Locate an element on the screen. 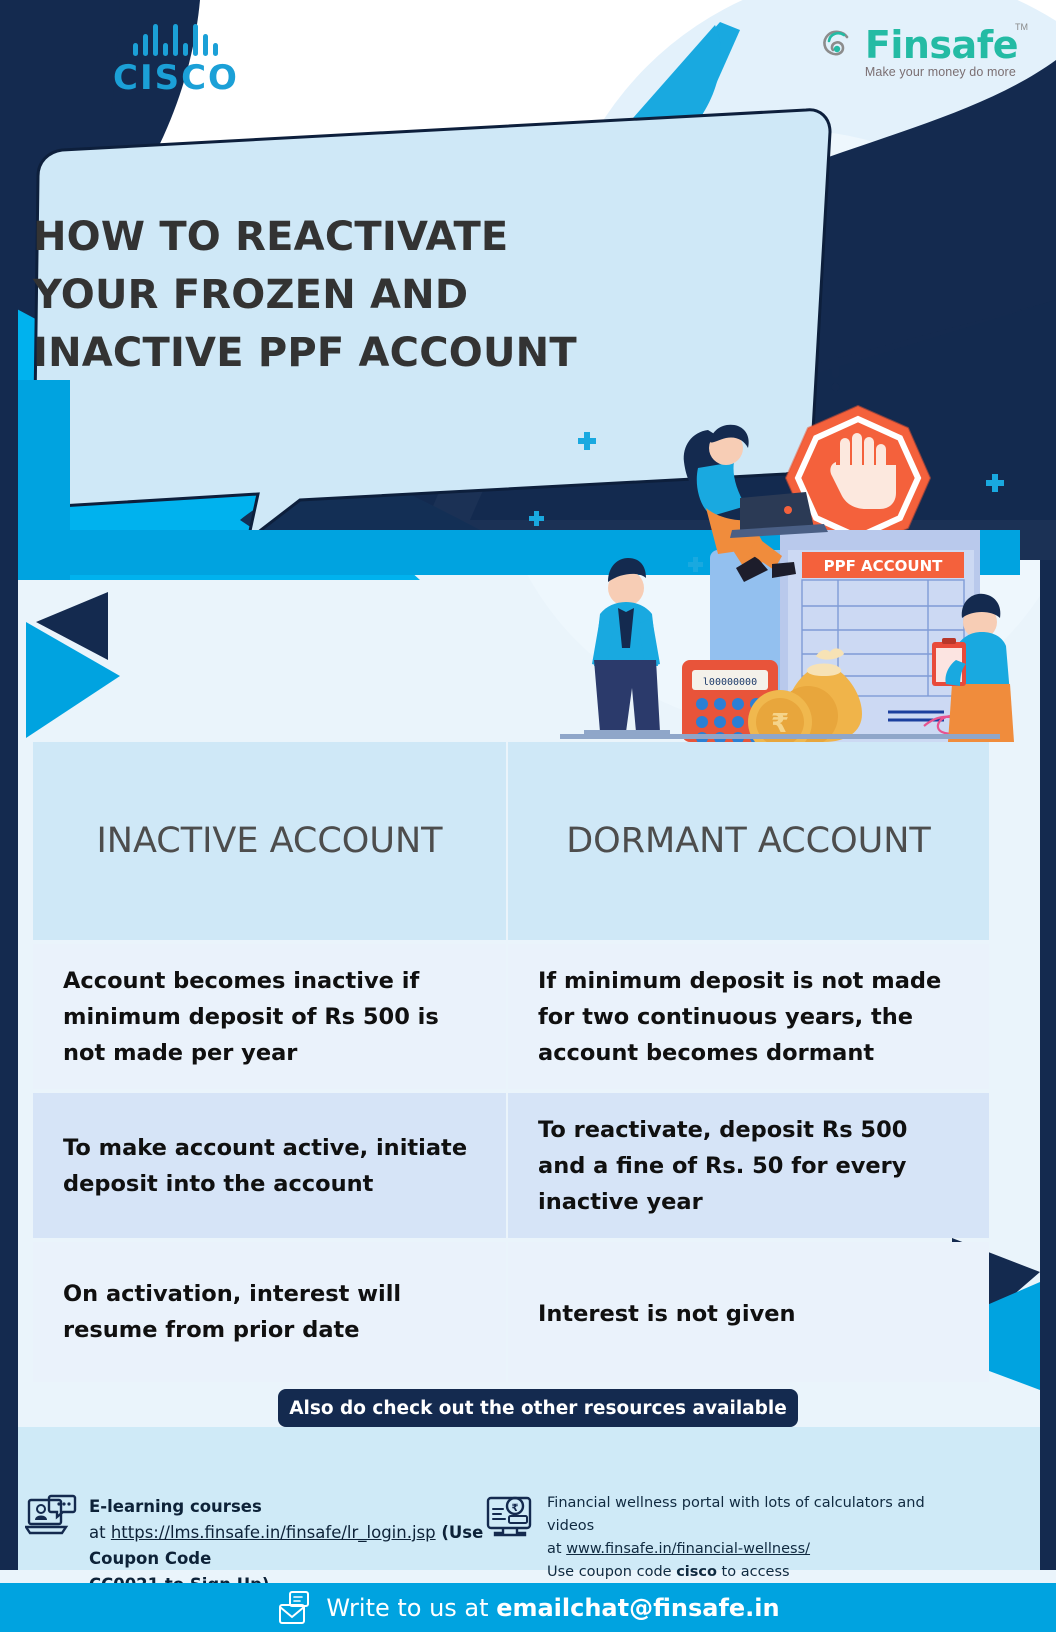 The image size is (1056, 1632). wellness-url: www.finsafe.in/financial-wellness/ is located at coordinates (688, 1549).